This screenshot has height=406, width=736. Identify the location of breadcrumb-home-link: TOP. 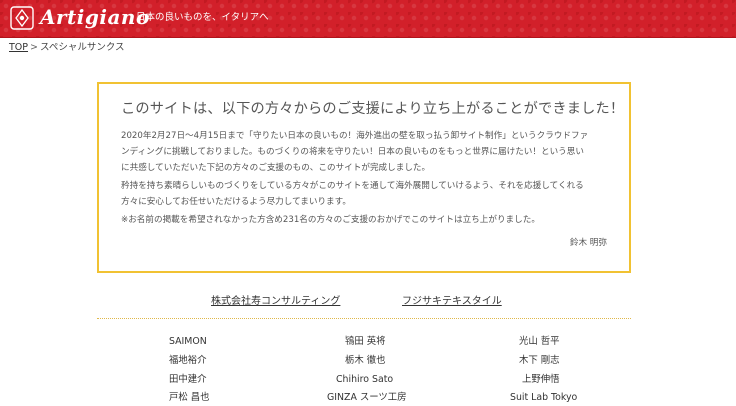
(18, 47).